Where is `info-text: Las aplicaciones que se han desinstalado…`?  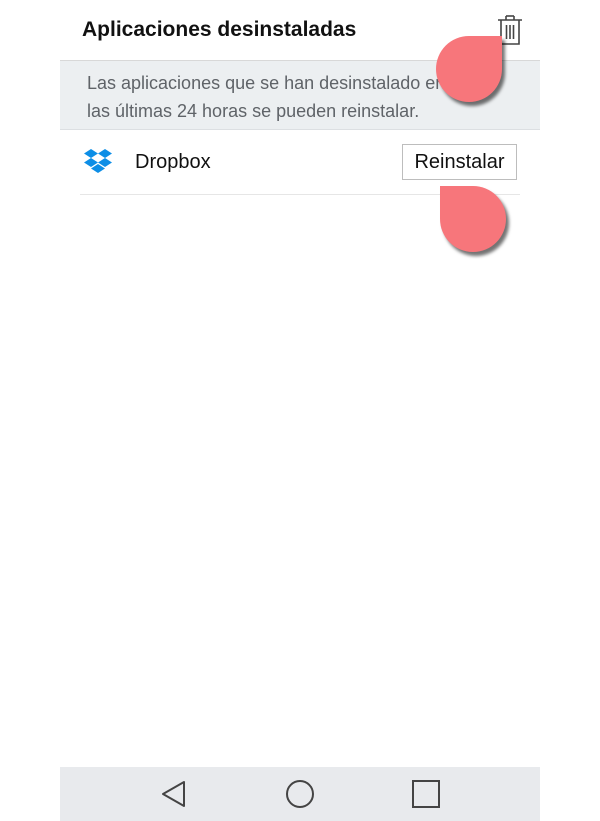 info-text: Las aplicaciones que se han desinstalado… is located at coordinates (287, 97).